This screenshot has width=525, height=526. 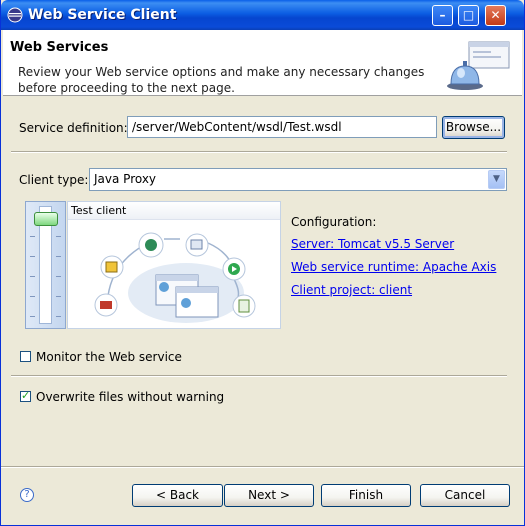 I want to click on client-type-label: Client type:, so click(x=54, y=180).